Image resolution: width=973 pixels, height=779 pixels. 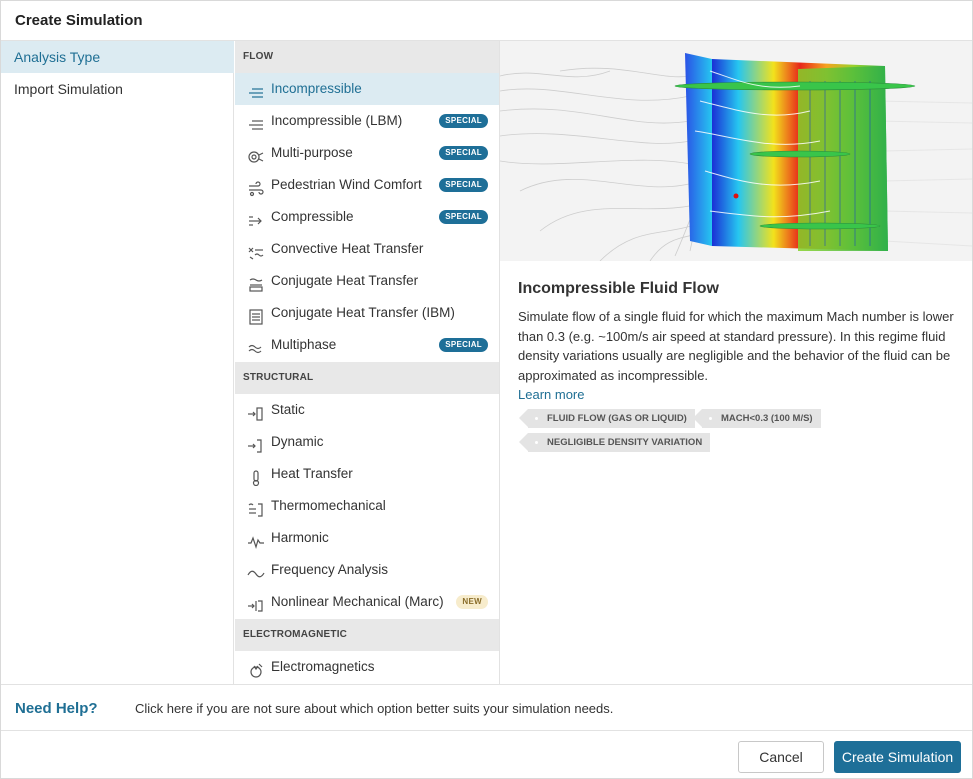 What do you see at coordinates (312, 216) in the screenshot?
I see `type-item-label: Compressible` at bounding box center [312, 216].